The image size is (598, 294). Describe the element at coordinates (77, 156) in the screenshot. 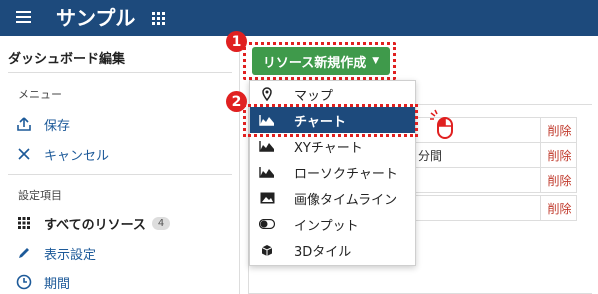

I see `cancel-label: キャンセル` at that location.